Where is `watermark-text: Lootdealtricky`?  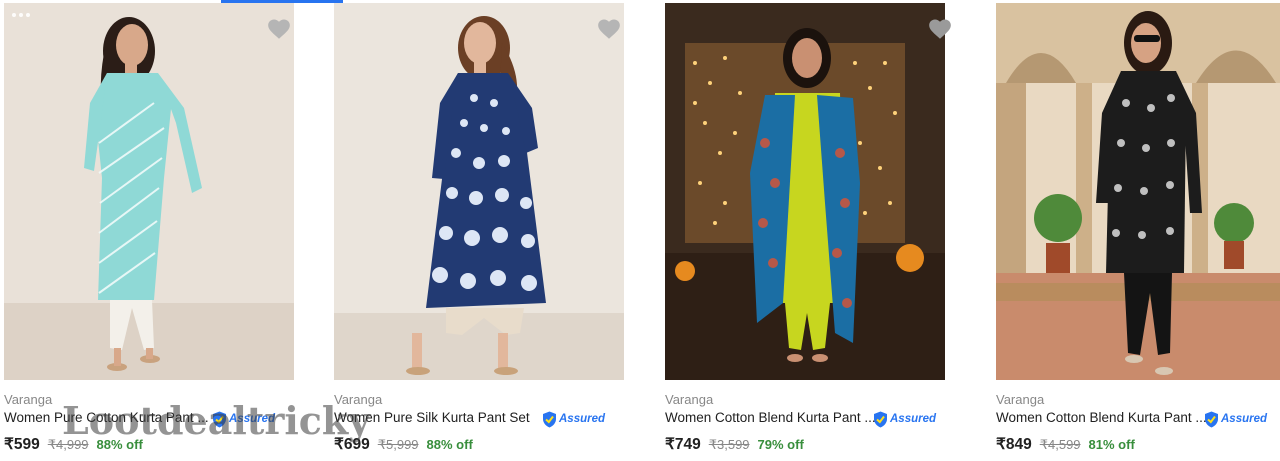
watermark-text: Lootdealtricky is located at coordinates (216, 420).